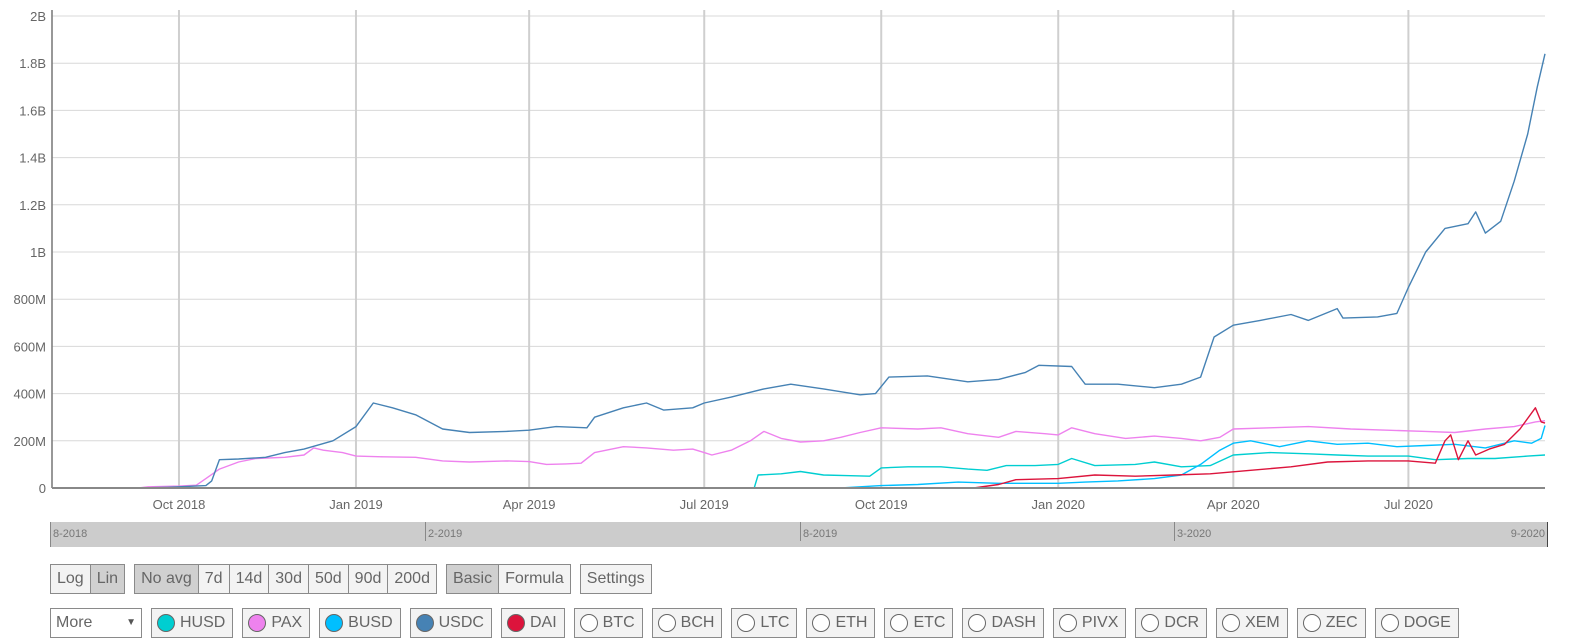 The height and width of the screenshot is (644, 1569). I want to click on navigator-label: 9-2020, so click(1527, 534).